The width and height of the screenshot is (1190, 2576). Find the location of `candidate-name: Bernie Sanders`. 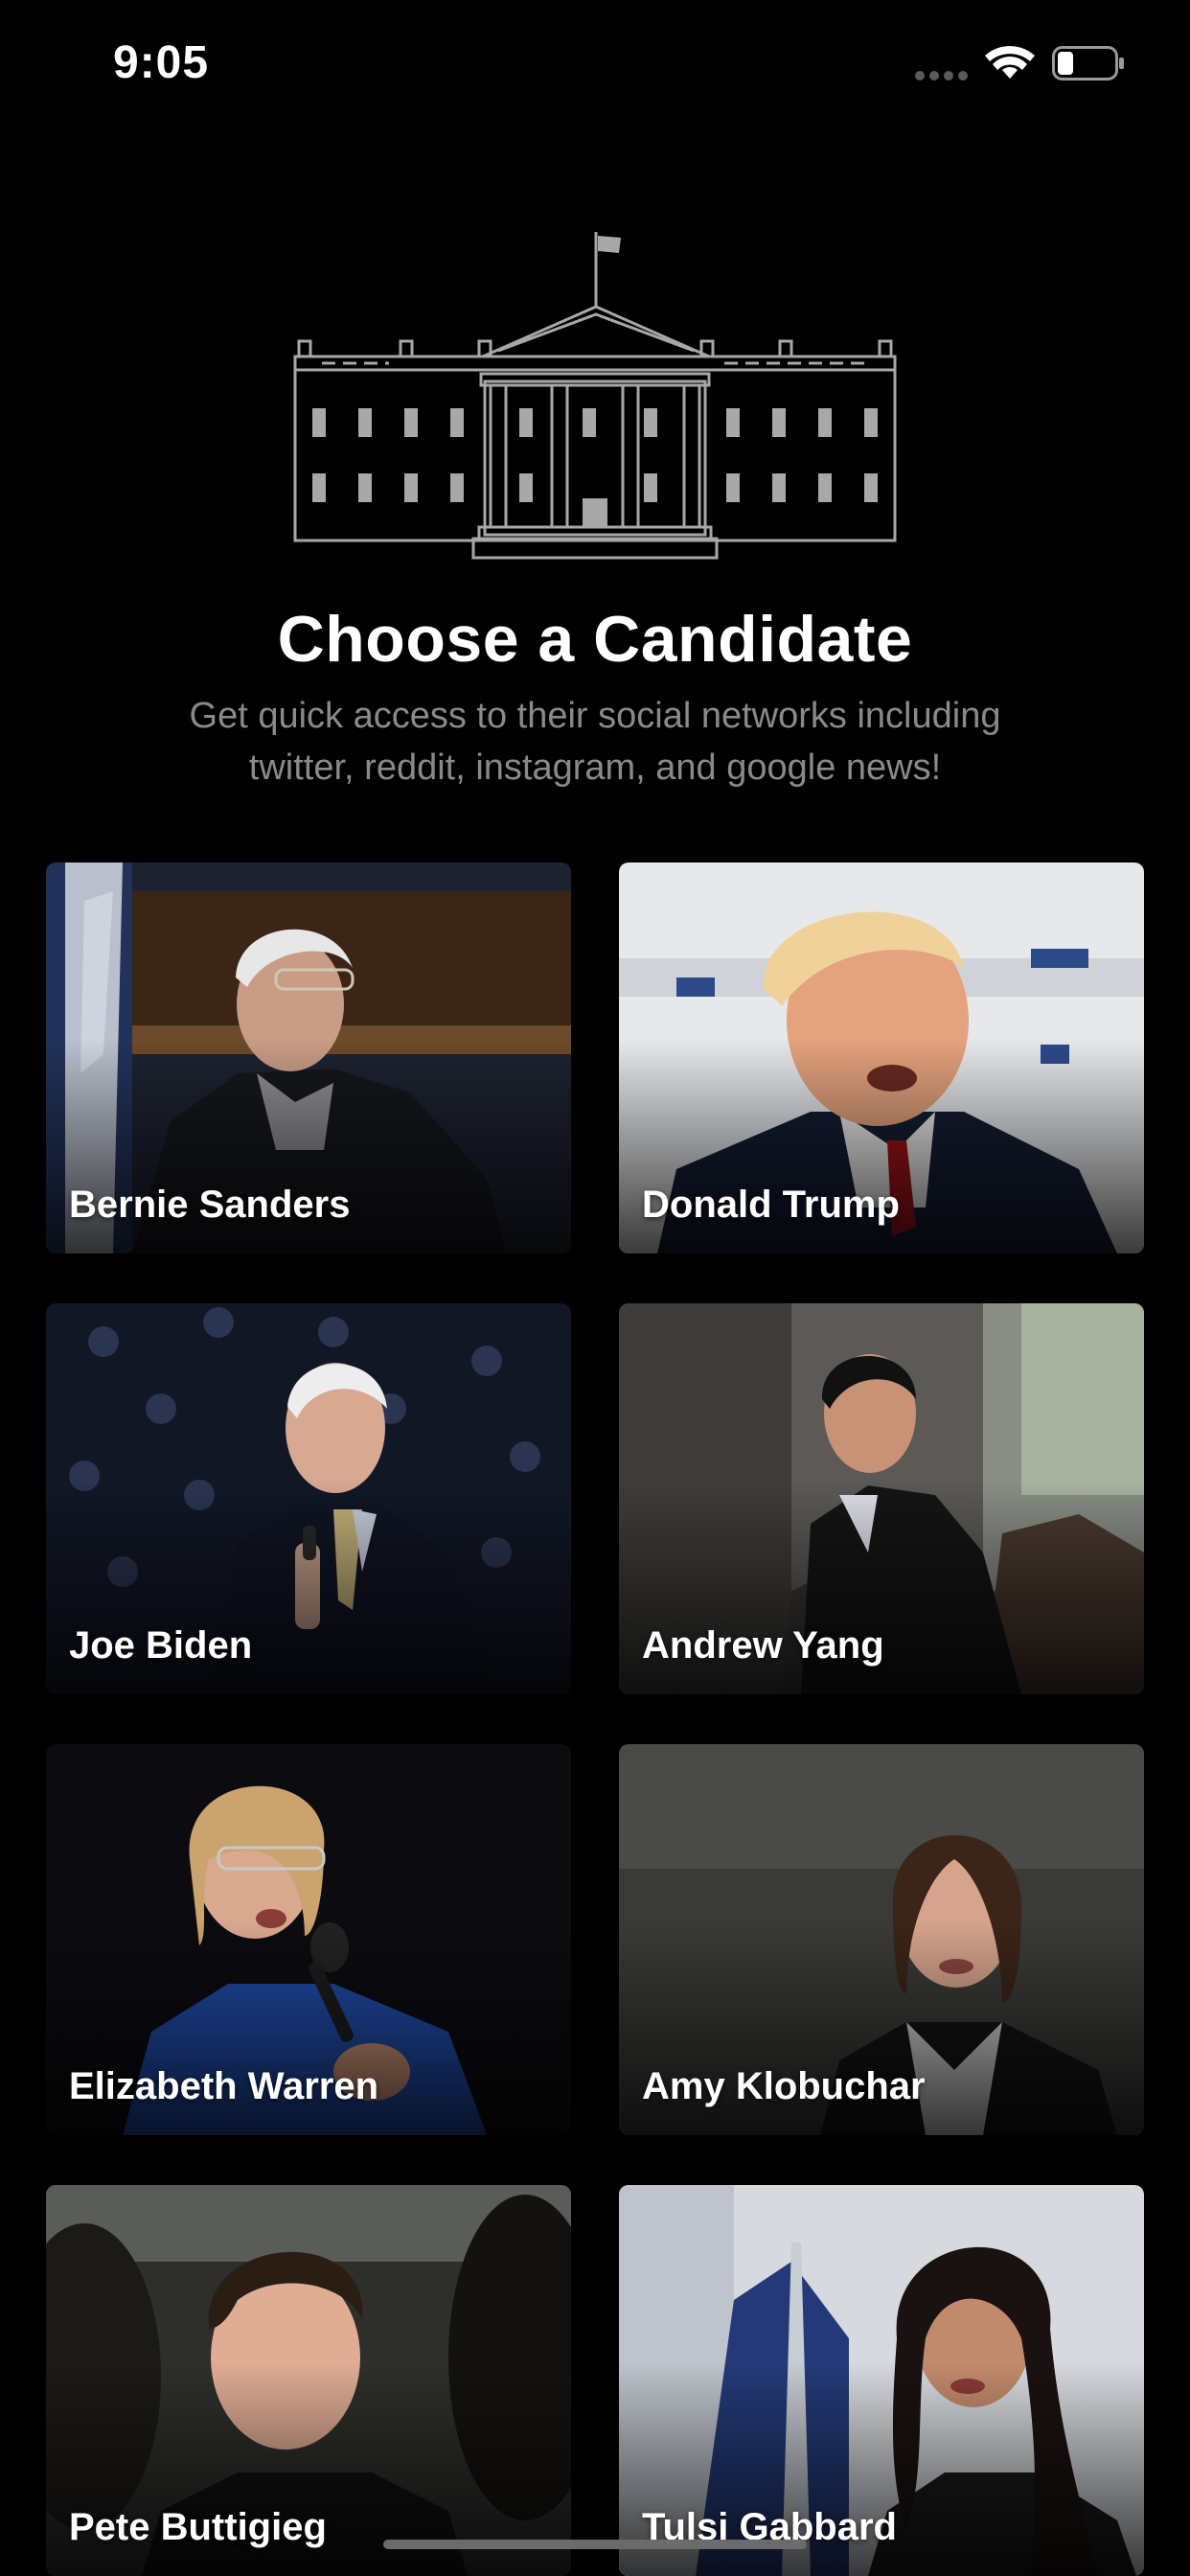

candidate-name: Bernie Sanders is located at coordinates (210, 1205).